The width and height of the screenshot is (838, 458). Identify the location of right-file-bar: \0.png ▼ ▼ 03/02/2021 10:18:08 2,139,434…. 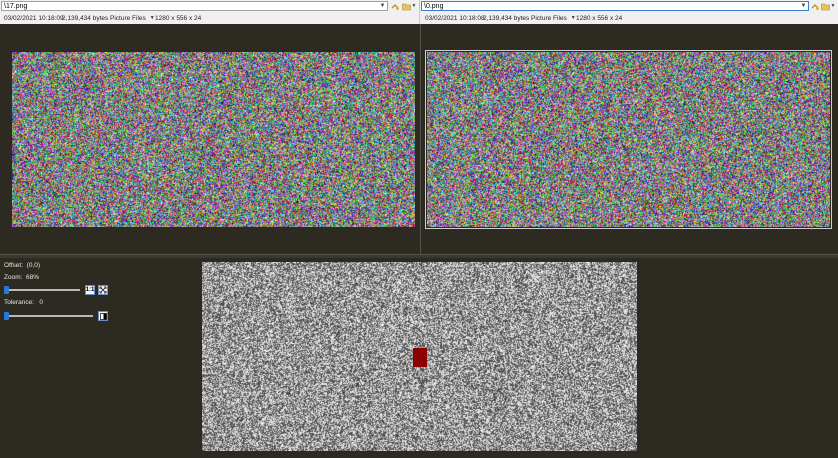
(628, 12).